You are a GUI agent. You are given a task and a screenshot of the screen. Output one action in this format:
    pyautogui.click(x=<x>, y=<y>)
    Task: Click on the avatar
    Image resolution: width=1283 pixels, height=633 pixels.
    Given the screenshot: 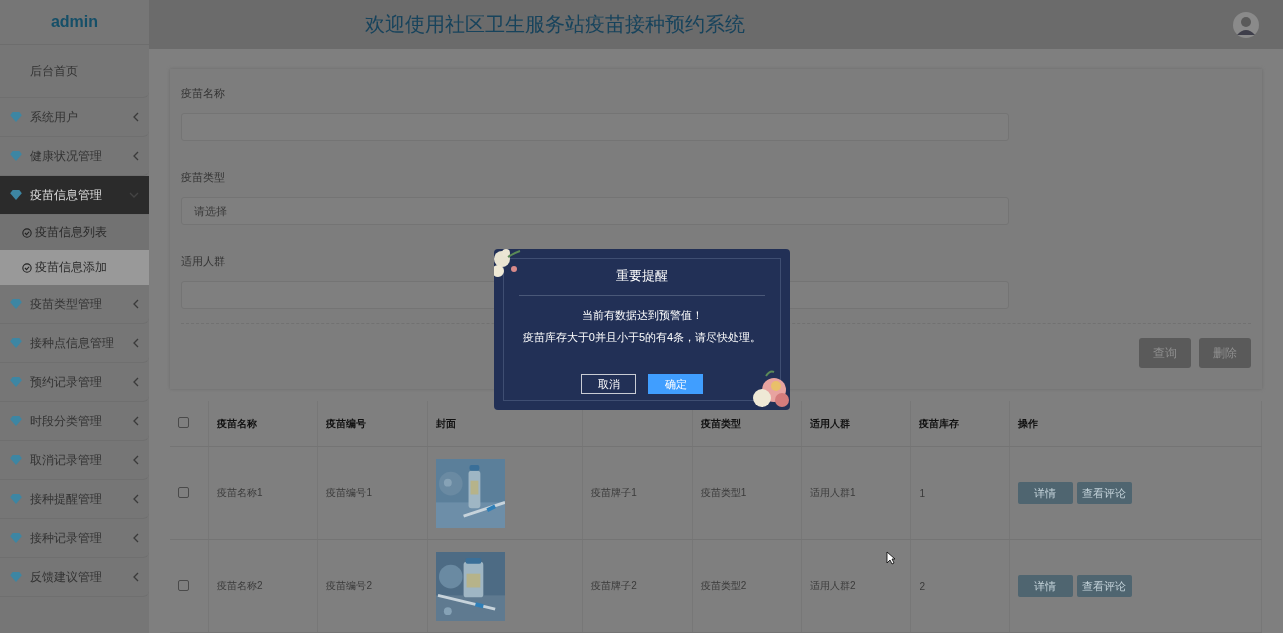 What is the action you would take?
    pyautogui.click(x=1246, y=24)
    